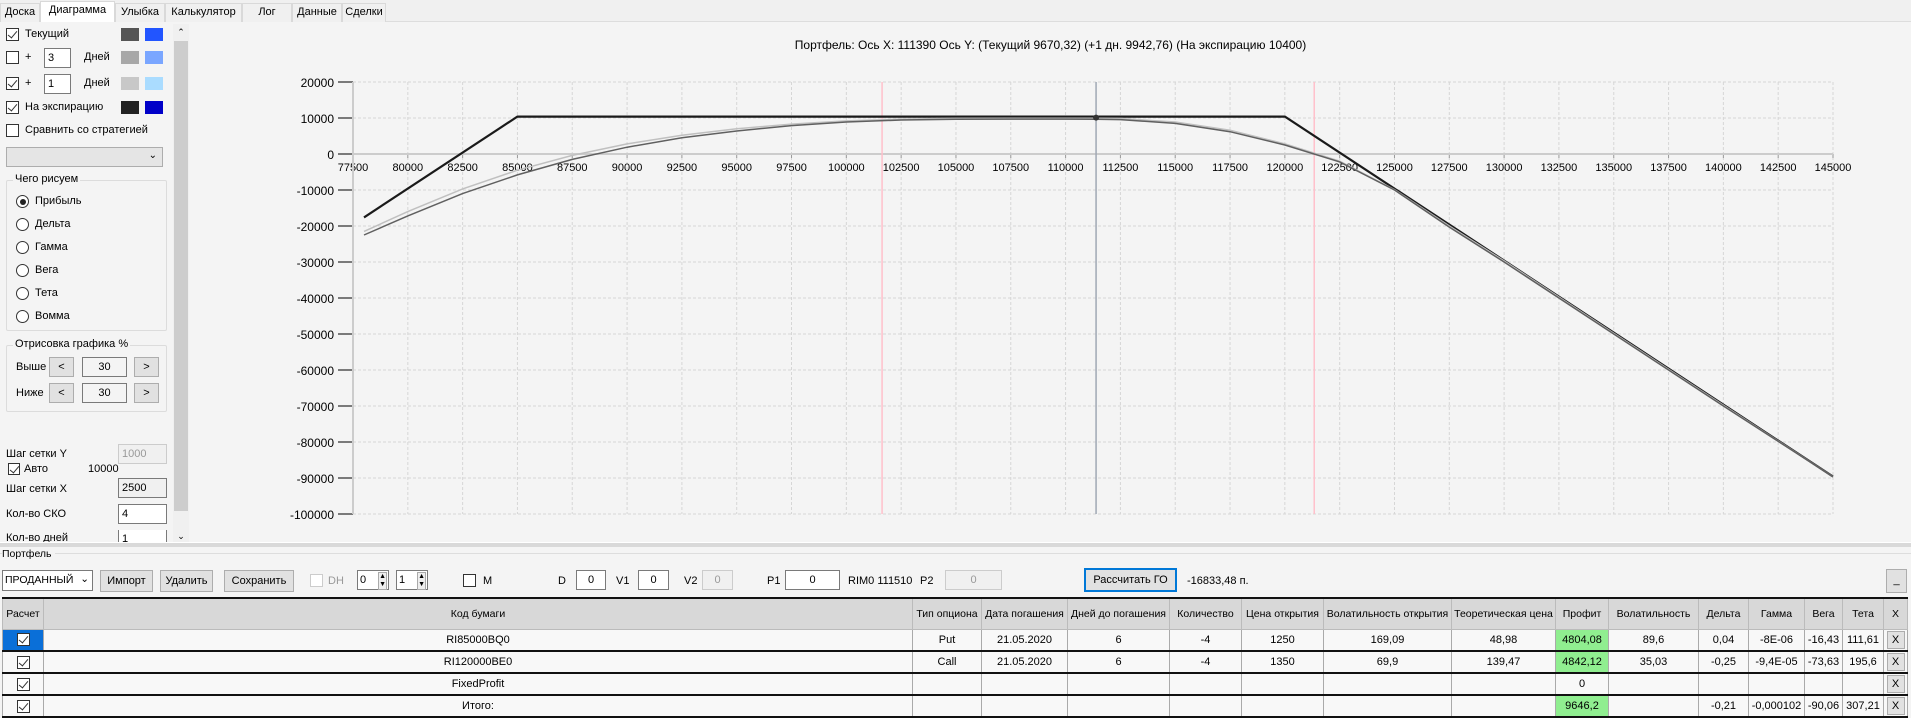 This screenshot has height=718, width=1911. I want to click on column-header: Дельта, so click(1723, 613).